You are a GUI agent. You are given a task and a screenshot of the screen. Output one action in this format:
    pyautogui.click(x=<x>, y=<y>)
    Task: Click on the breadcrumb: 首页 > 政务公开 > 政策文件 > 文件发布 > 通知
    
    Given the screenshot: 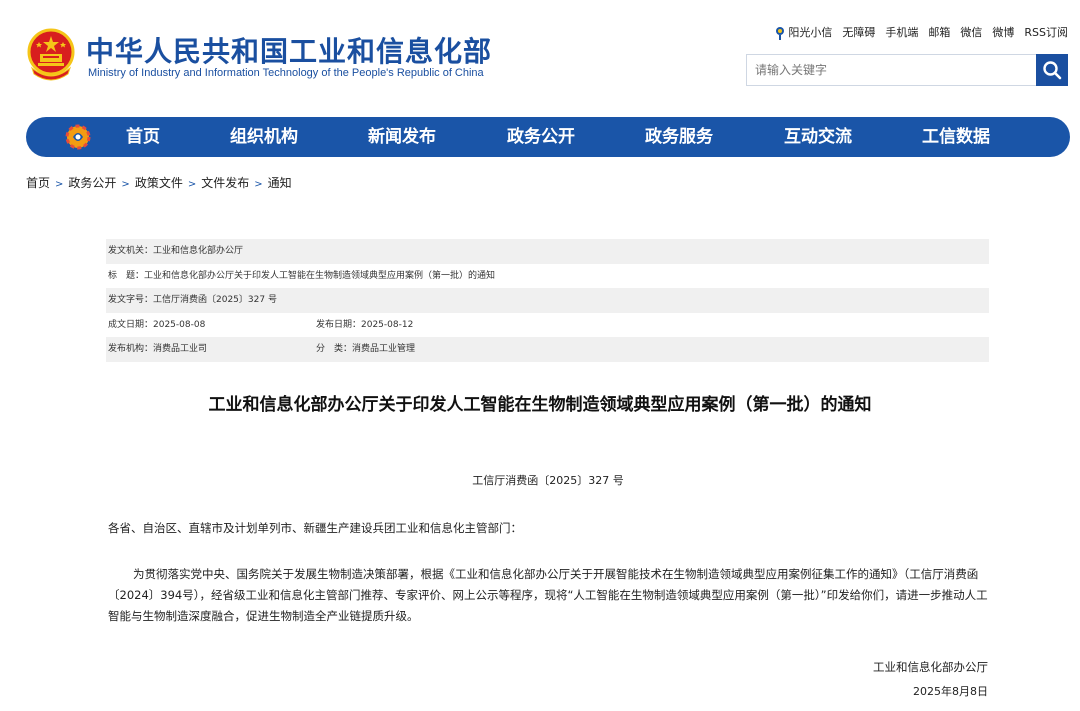 What is the action you would take?
    pyautogui.click(x=159, y=182)
    